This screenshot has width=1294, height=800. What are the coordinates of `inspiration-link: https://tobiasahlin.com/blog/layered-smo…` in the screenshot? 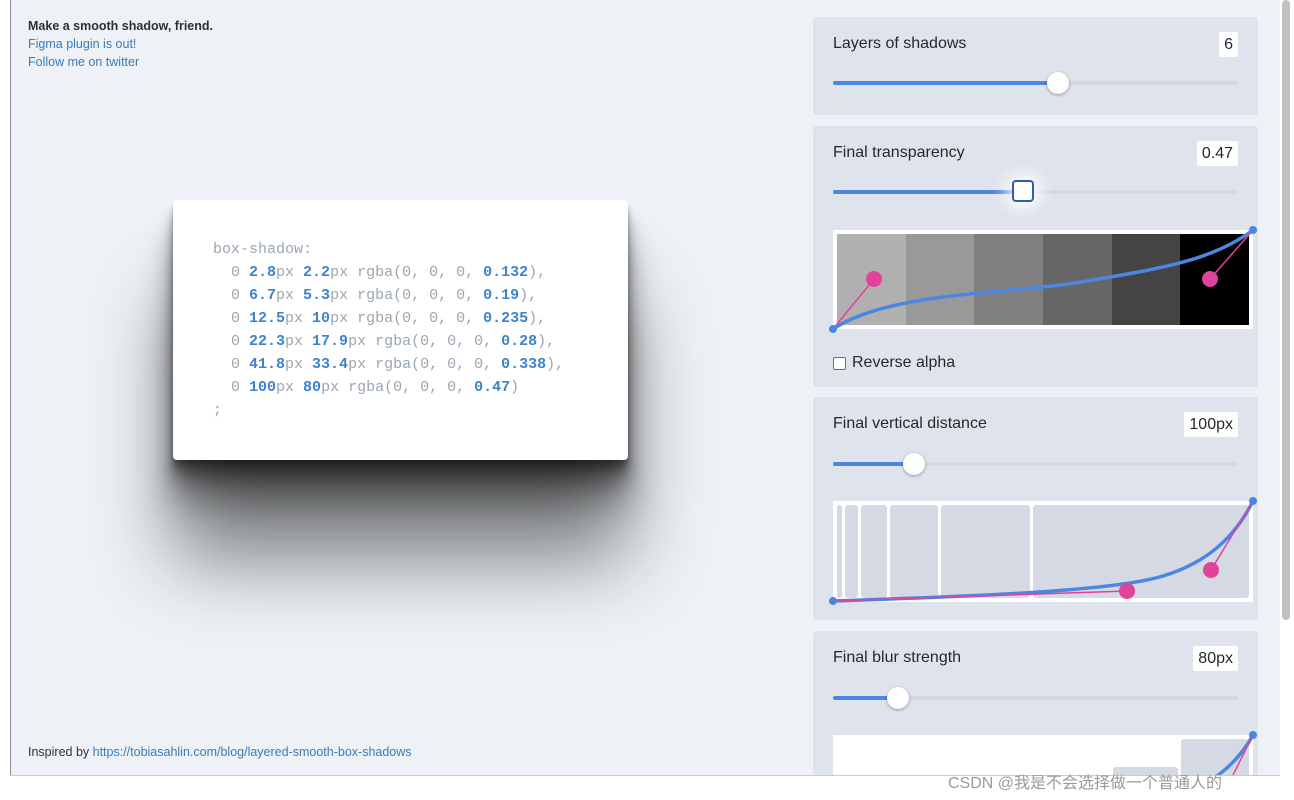 It's located at (252, 752).